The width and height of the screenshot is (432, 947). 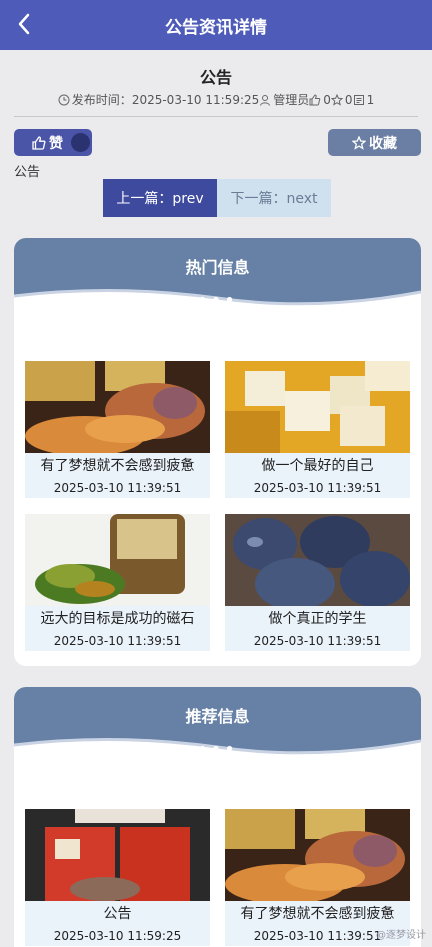 I want to click on hot-card: 远大的目标是成功的磁石 2025-03-10 11:39:51, so click(x=117, y=582).